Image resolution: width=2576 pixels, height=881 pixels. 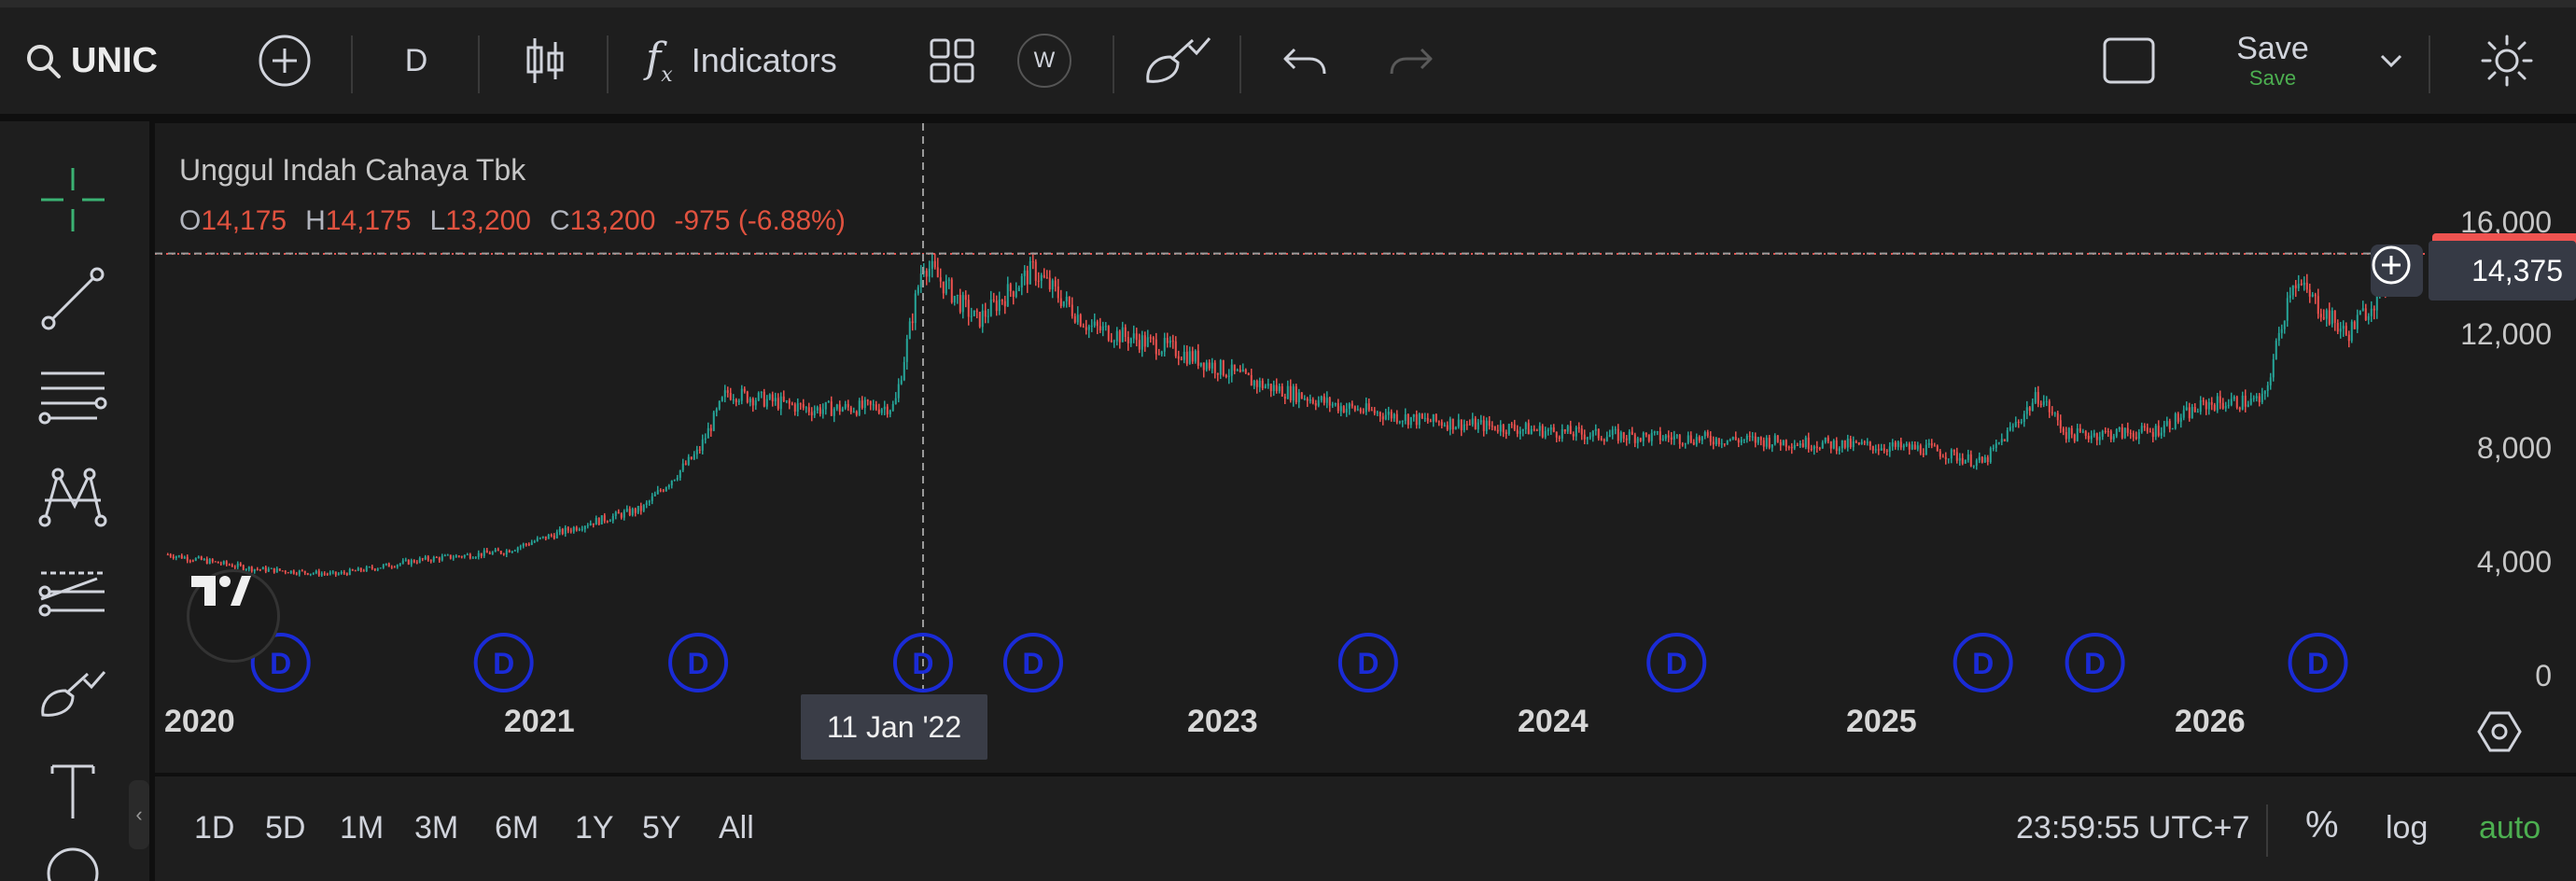 I want to click on range-5d-button: 5D, so click(x=285, y=828).